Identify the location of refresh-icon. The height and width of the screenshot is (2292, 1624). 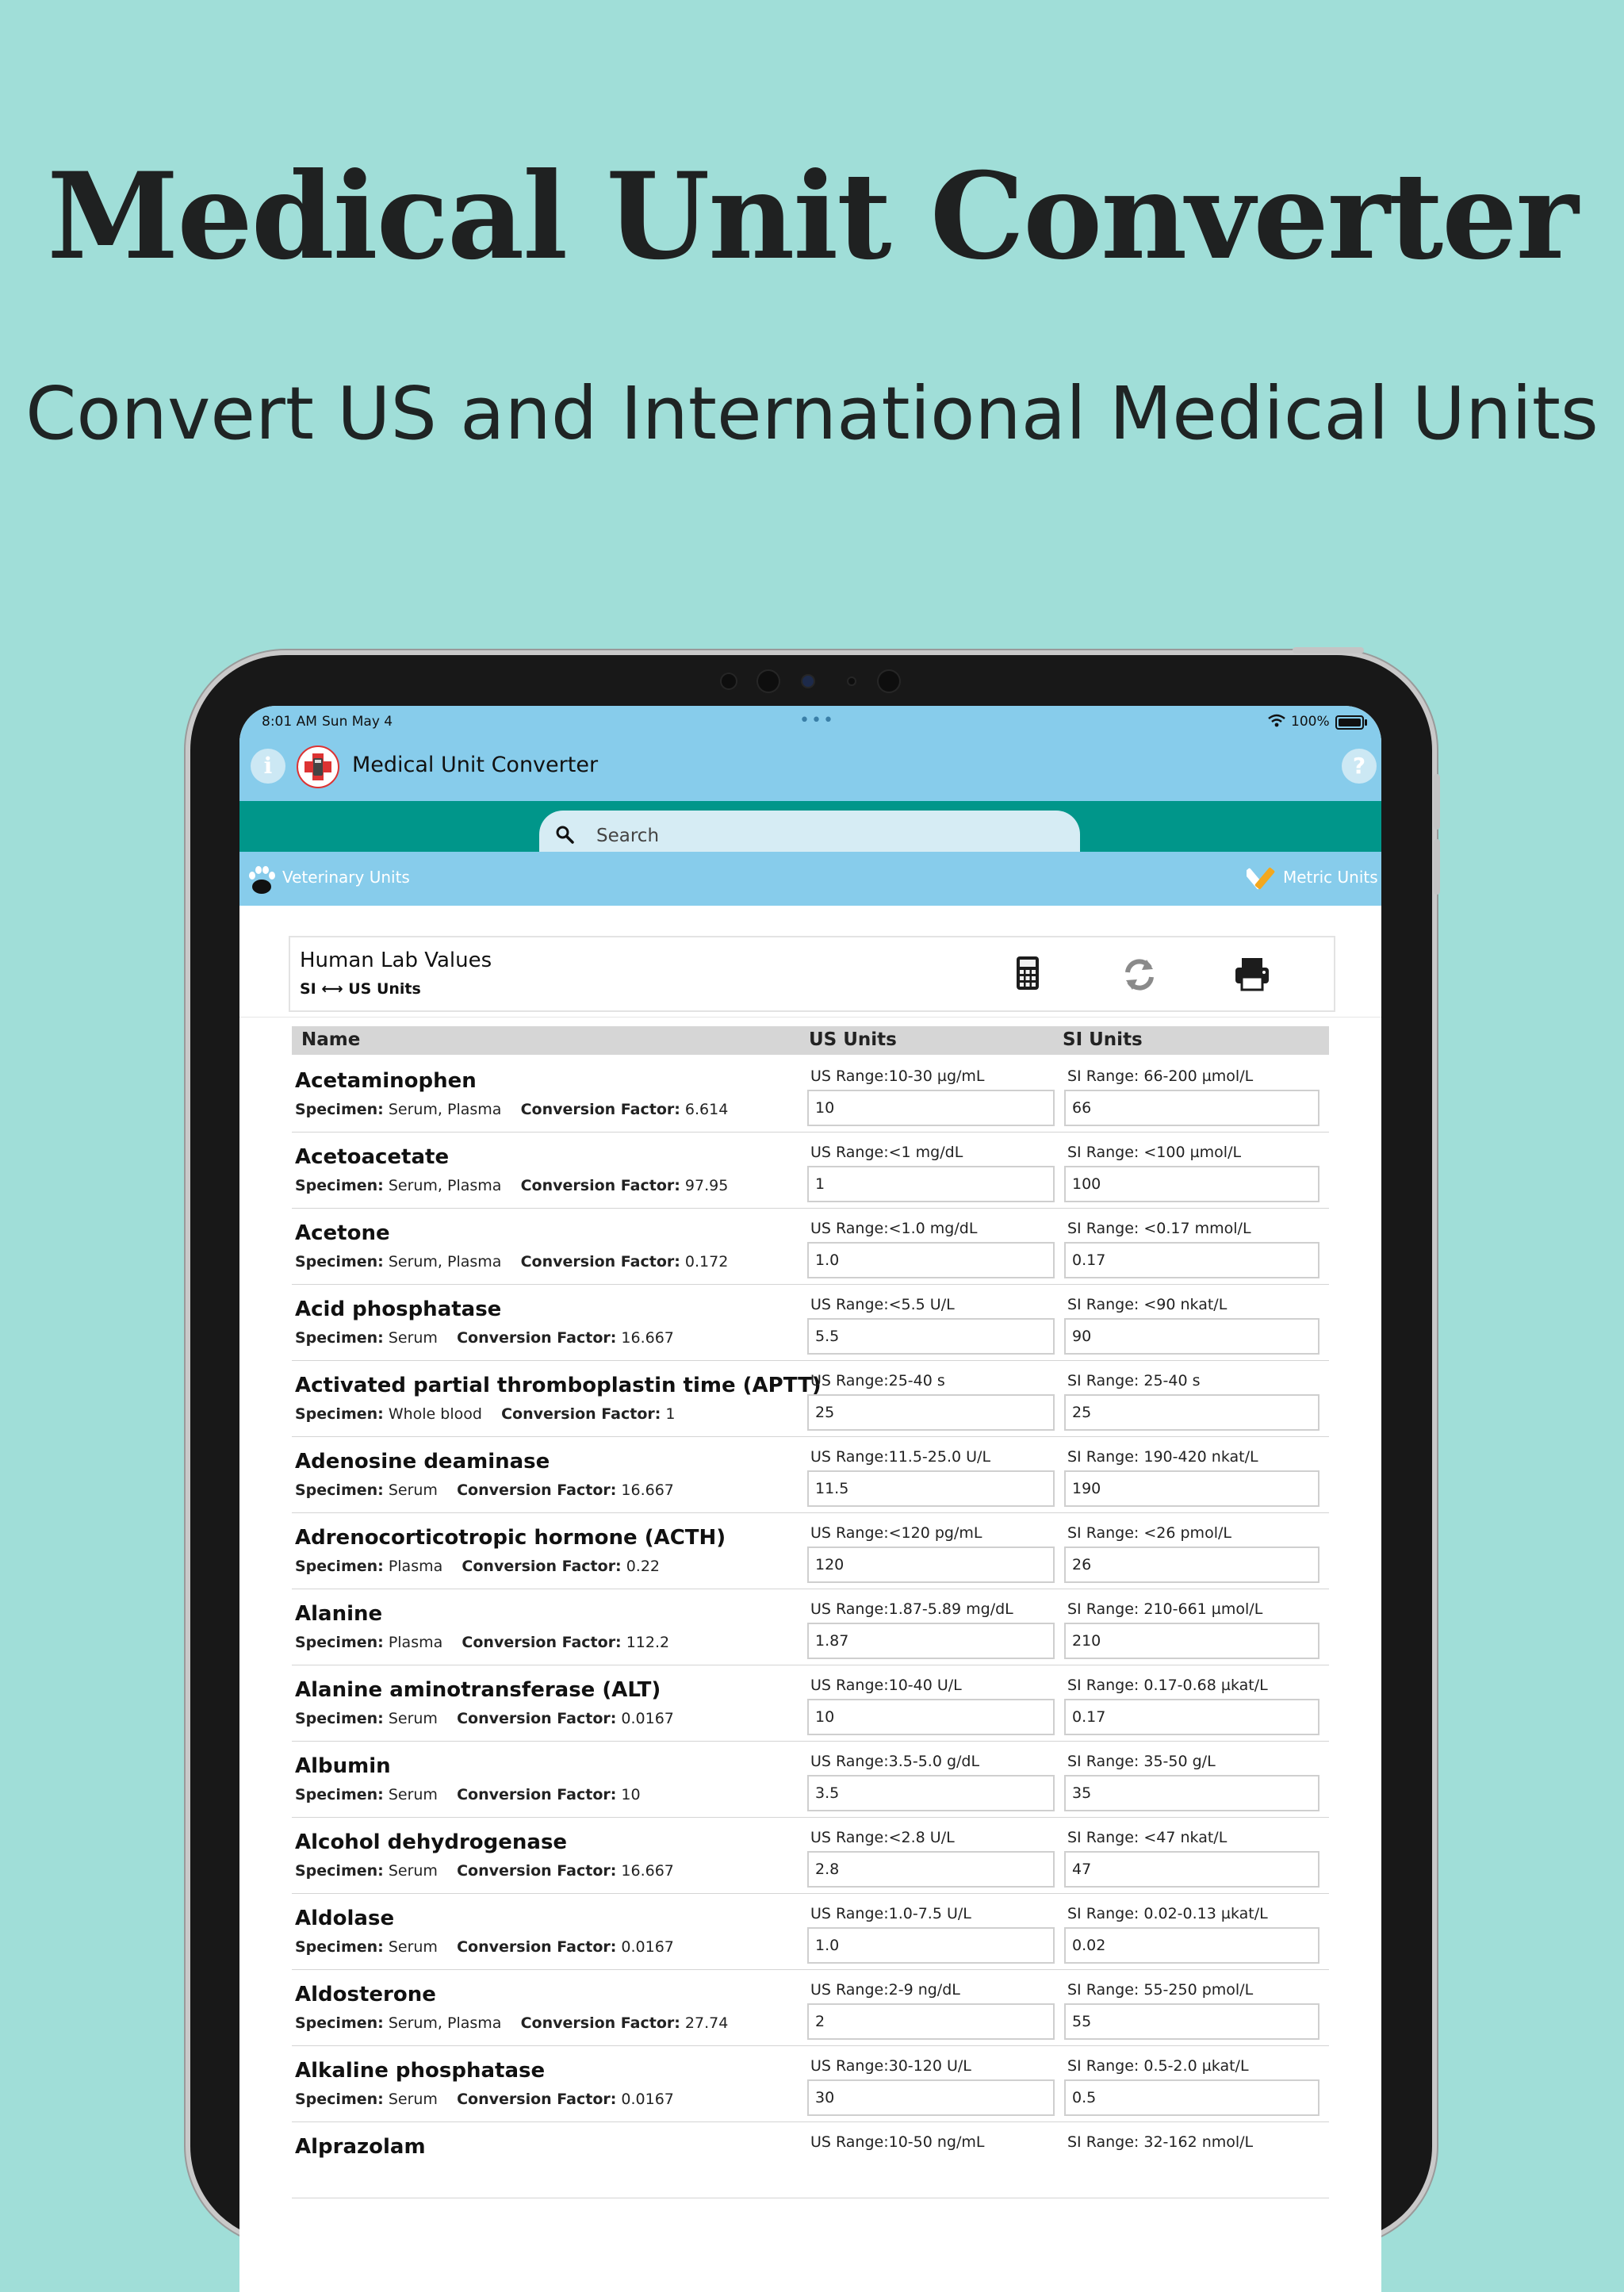
(1139, 975).